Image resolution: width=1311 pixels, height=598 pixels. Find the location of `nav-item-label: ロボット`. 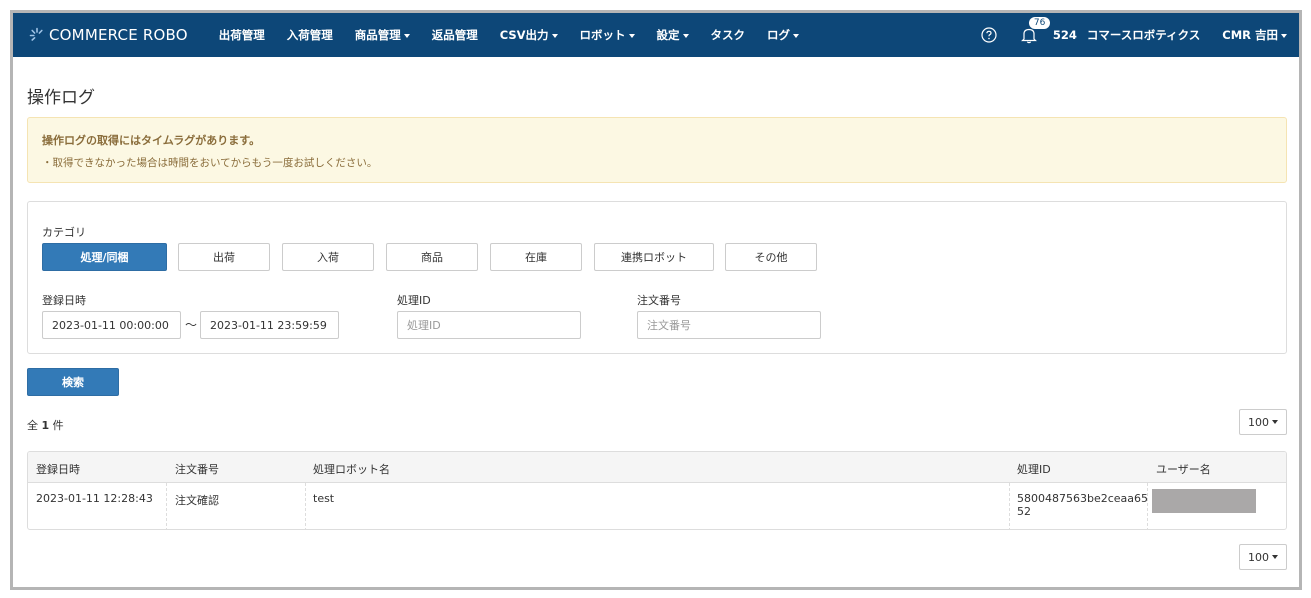

nav-item-label: ロボット is located at coordinates (602, 35).